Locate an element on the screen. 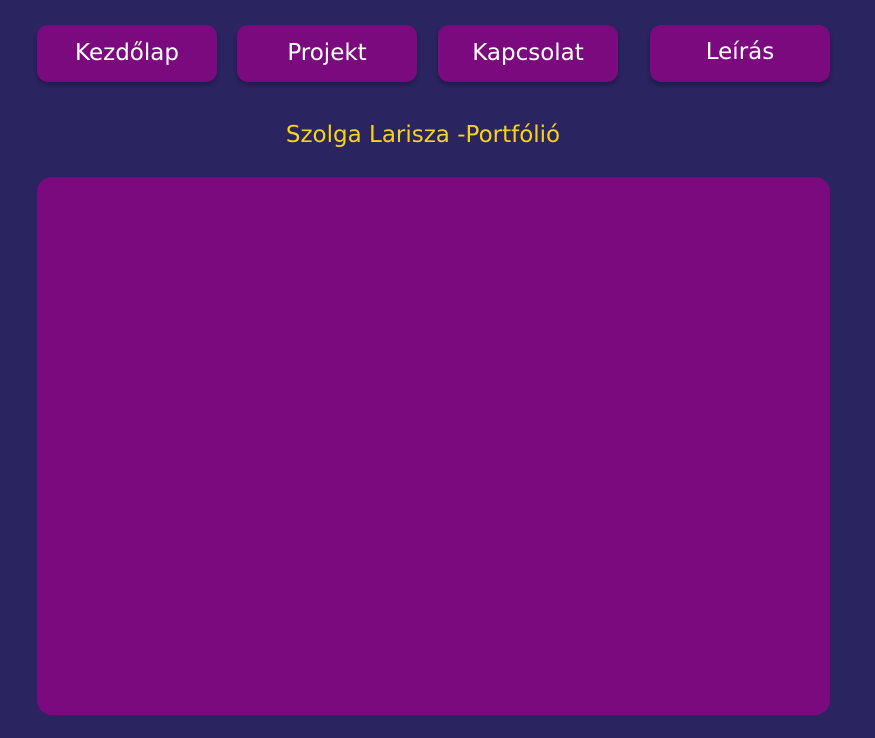 The height and width of the screenshot is (738, 875). nav-button-kezdolap: Kezdőlap is located at coordinates (127, 53).